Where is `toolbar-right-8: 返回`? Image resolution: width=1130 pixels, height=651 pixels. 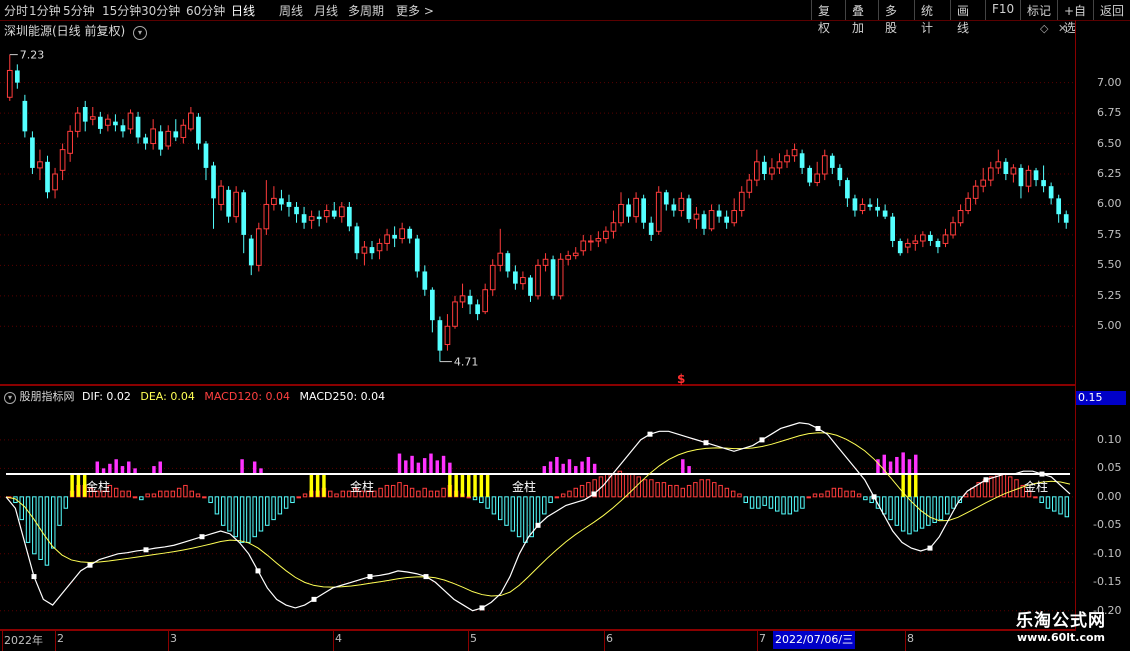
toolbar-right-8: 返回 is located at coordinates (1111, 10).